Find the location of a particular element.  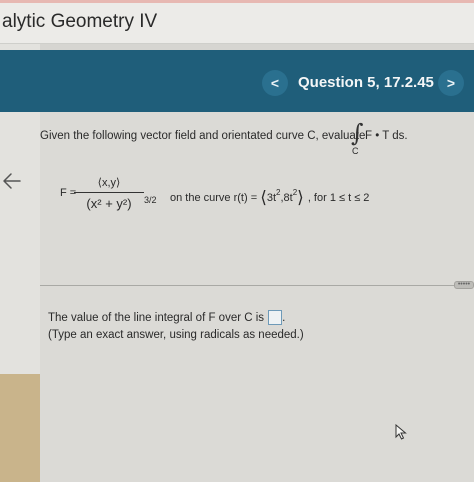

curve-range: , for 1 ≤ t ≤ 2 is located at coordinates (338, 198).